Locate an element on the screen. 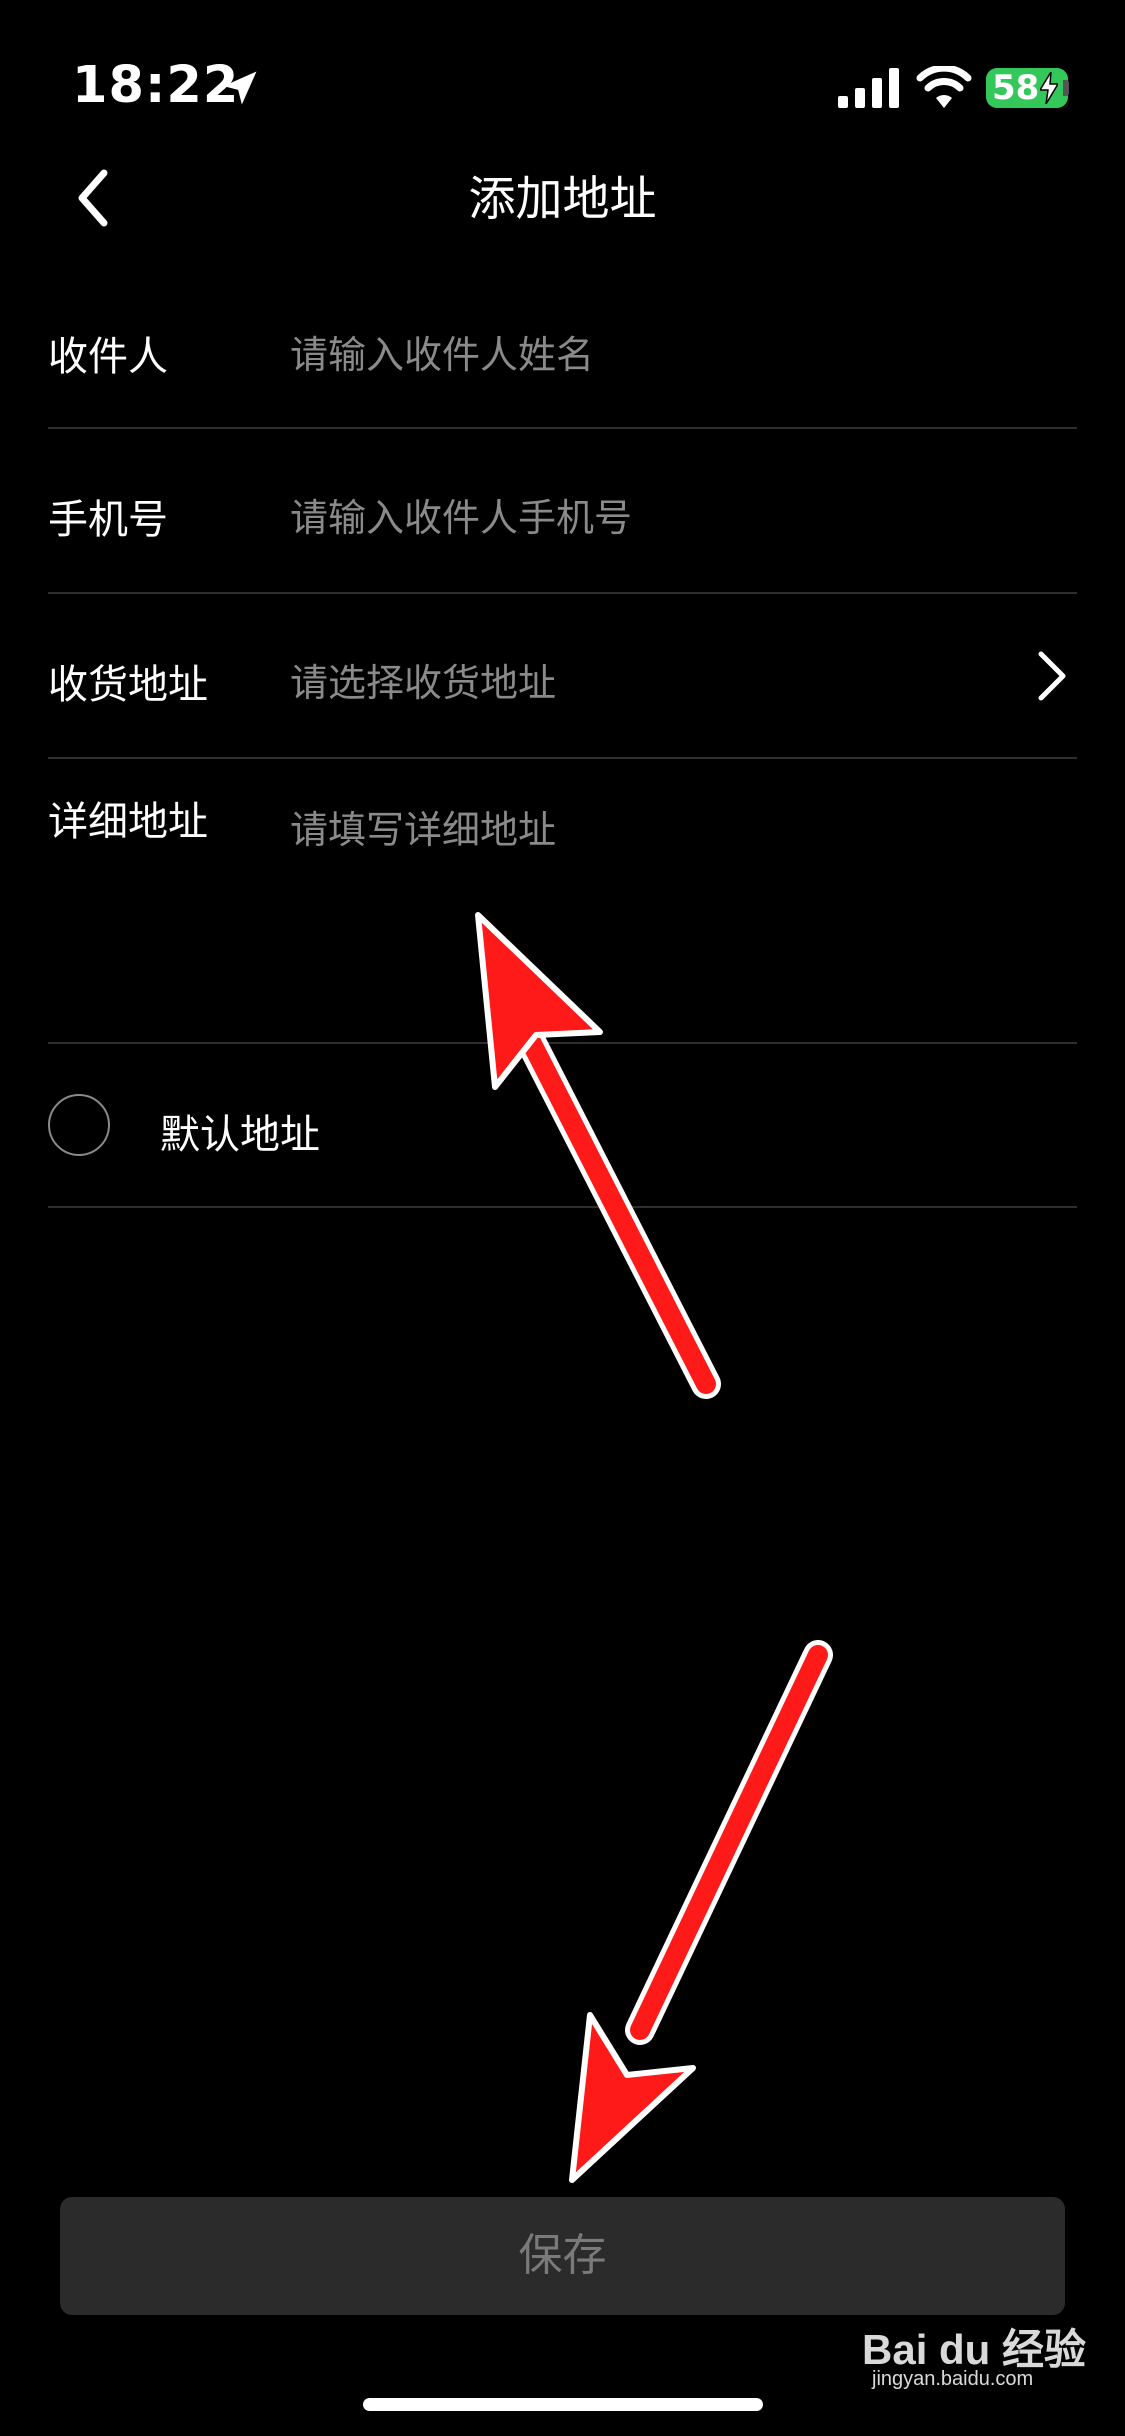 The height and width of the screenshot is (2436, 1125). phone-label: 手机号 is located at coordinates (108, 520).